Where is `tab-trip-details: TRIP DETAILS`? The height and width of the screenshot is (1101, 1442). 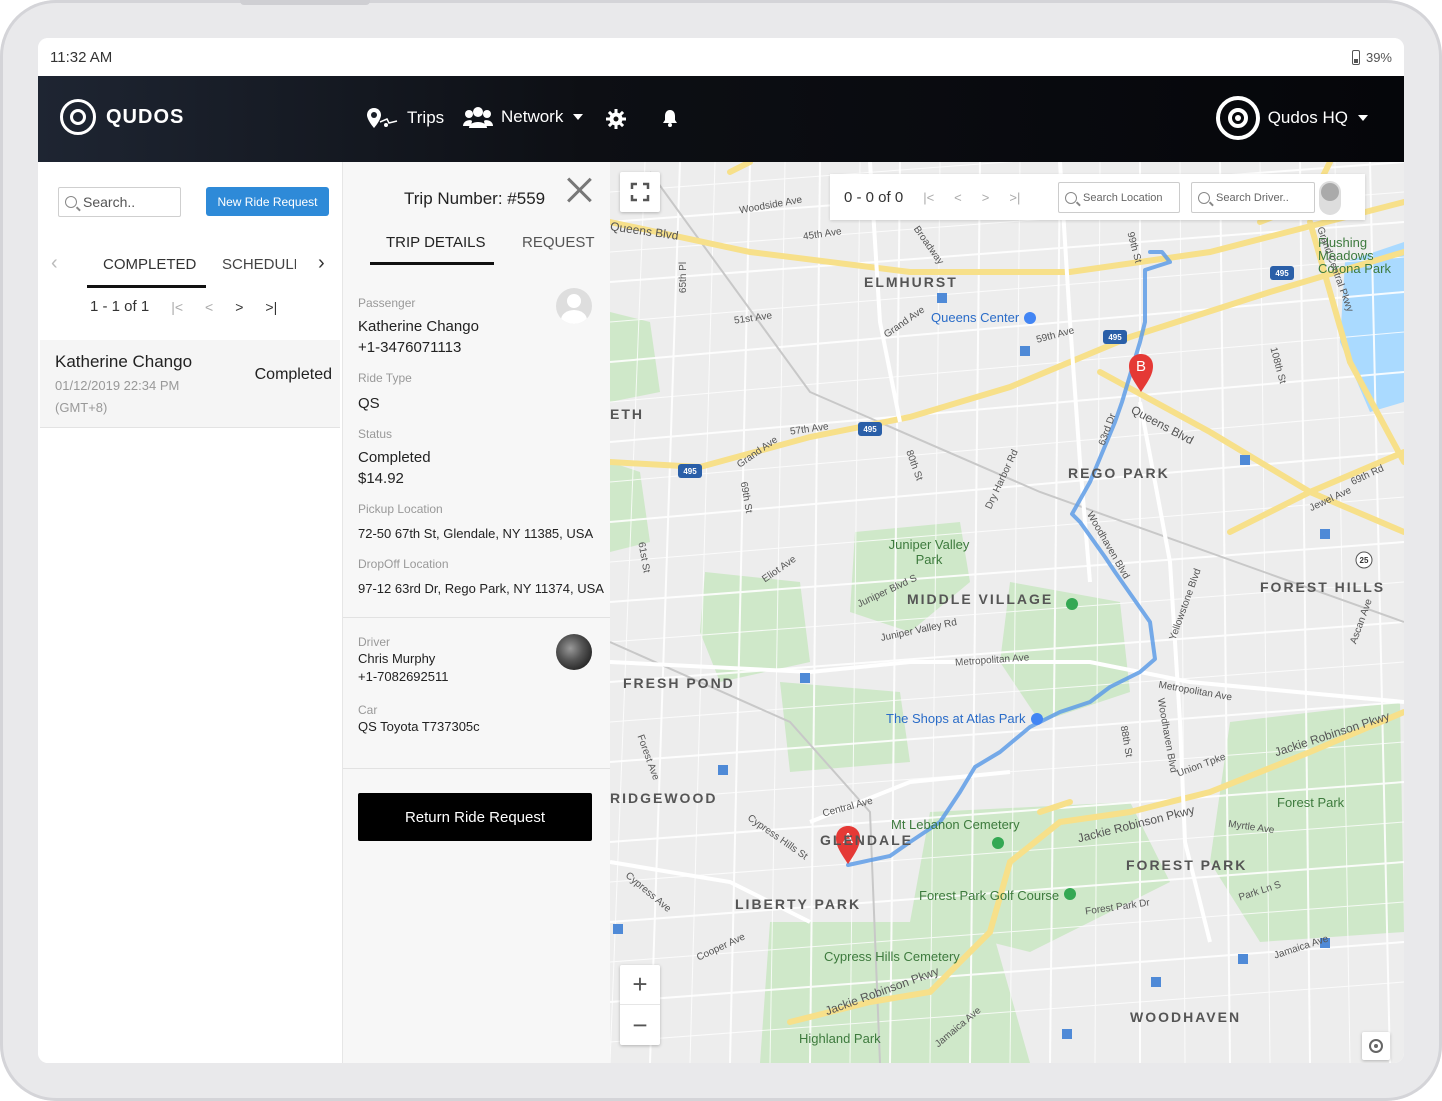
tab-trip-details: TRIP DETAILS is located at coordinates (435, 242).